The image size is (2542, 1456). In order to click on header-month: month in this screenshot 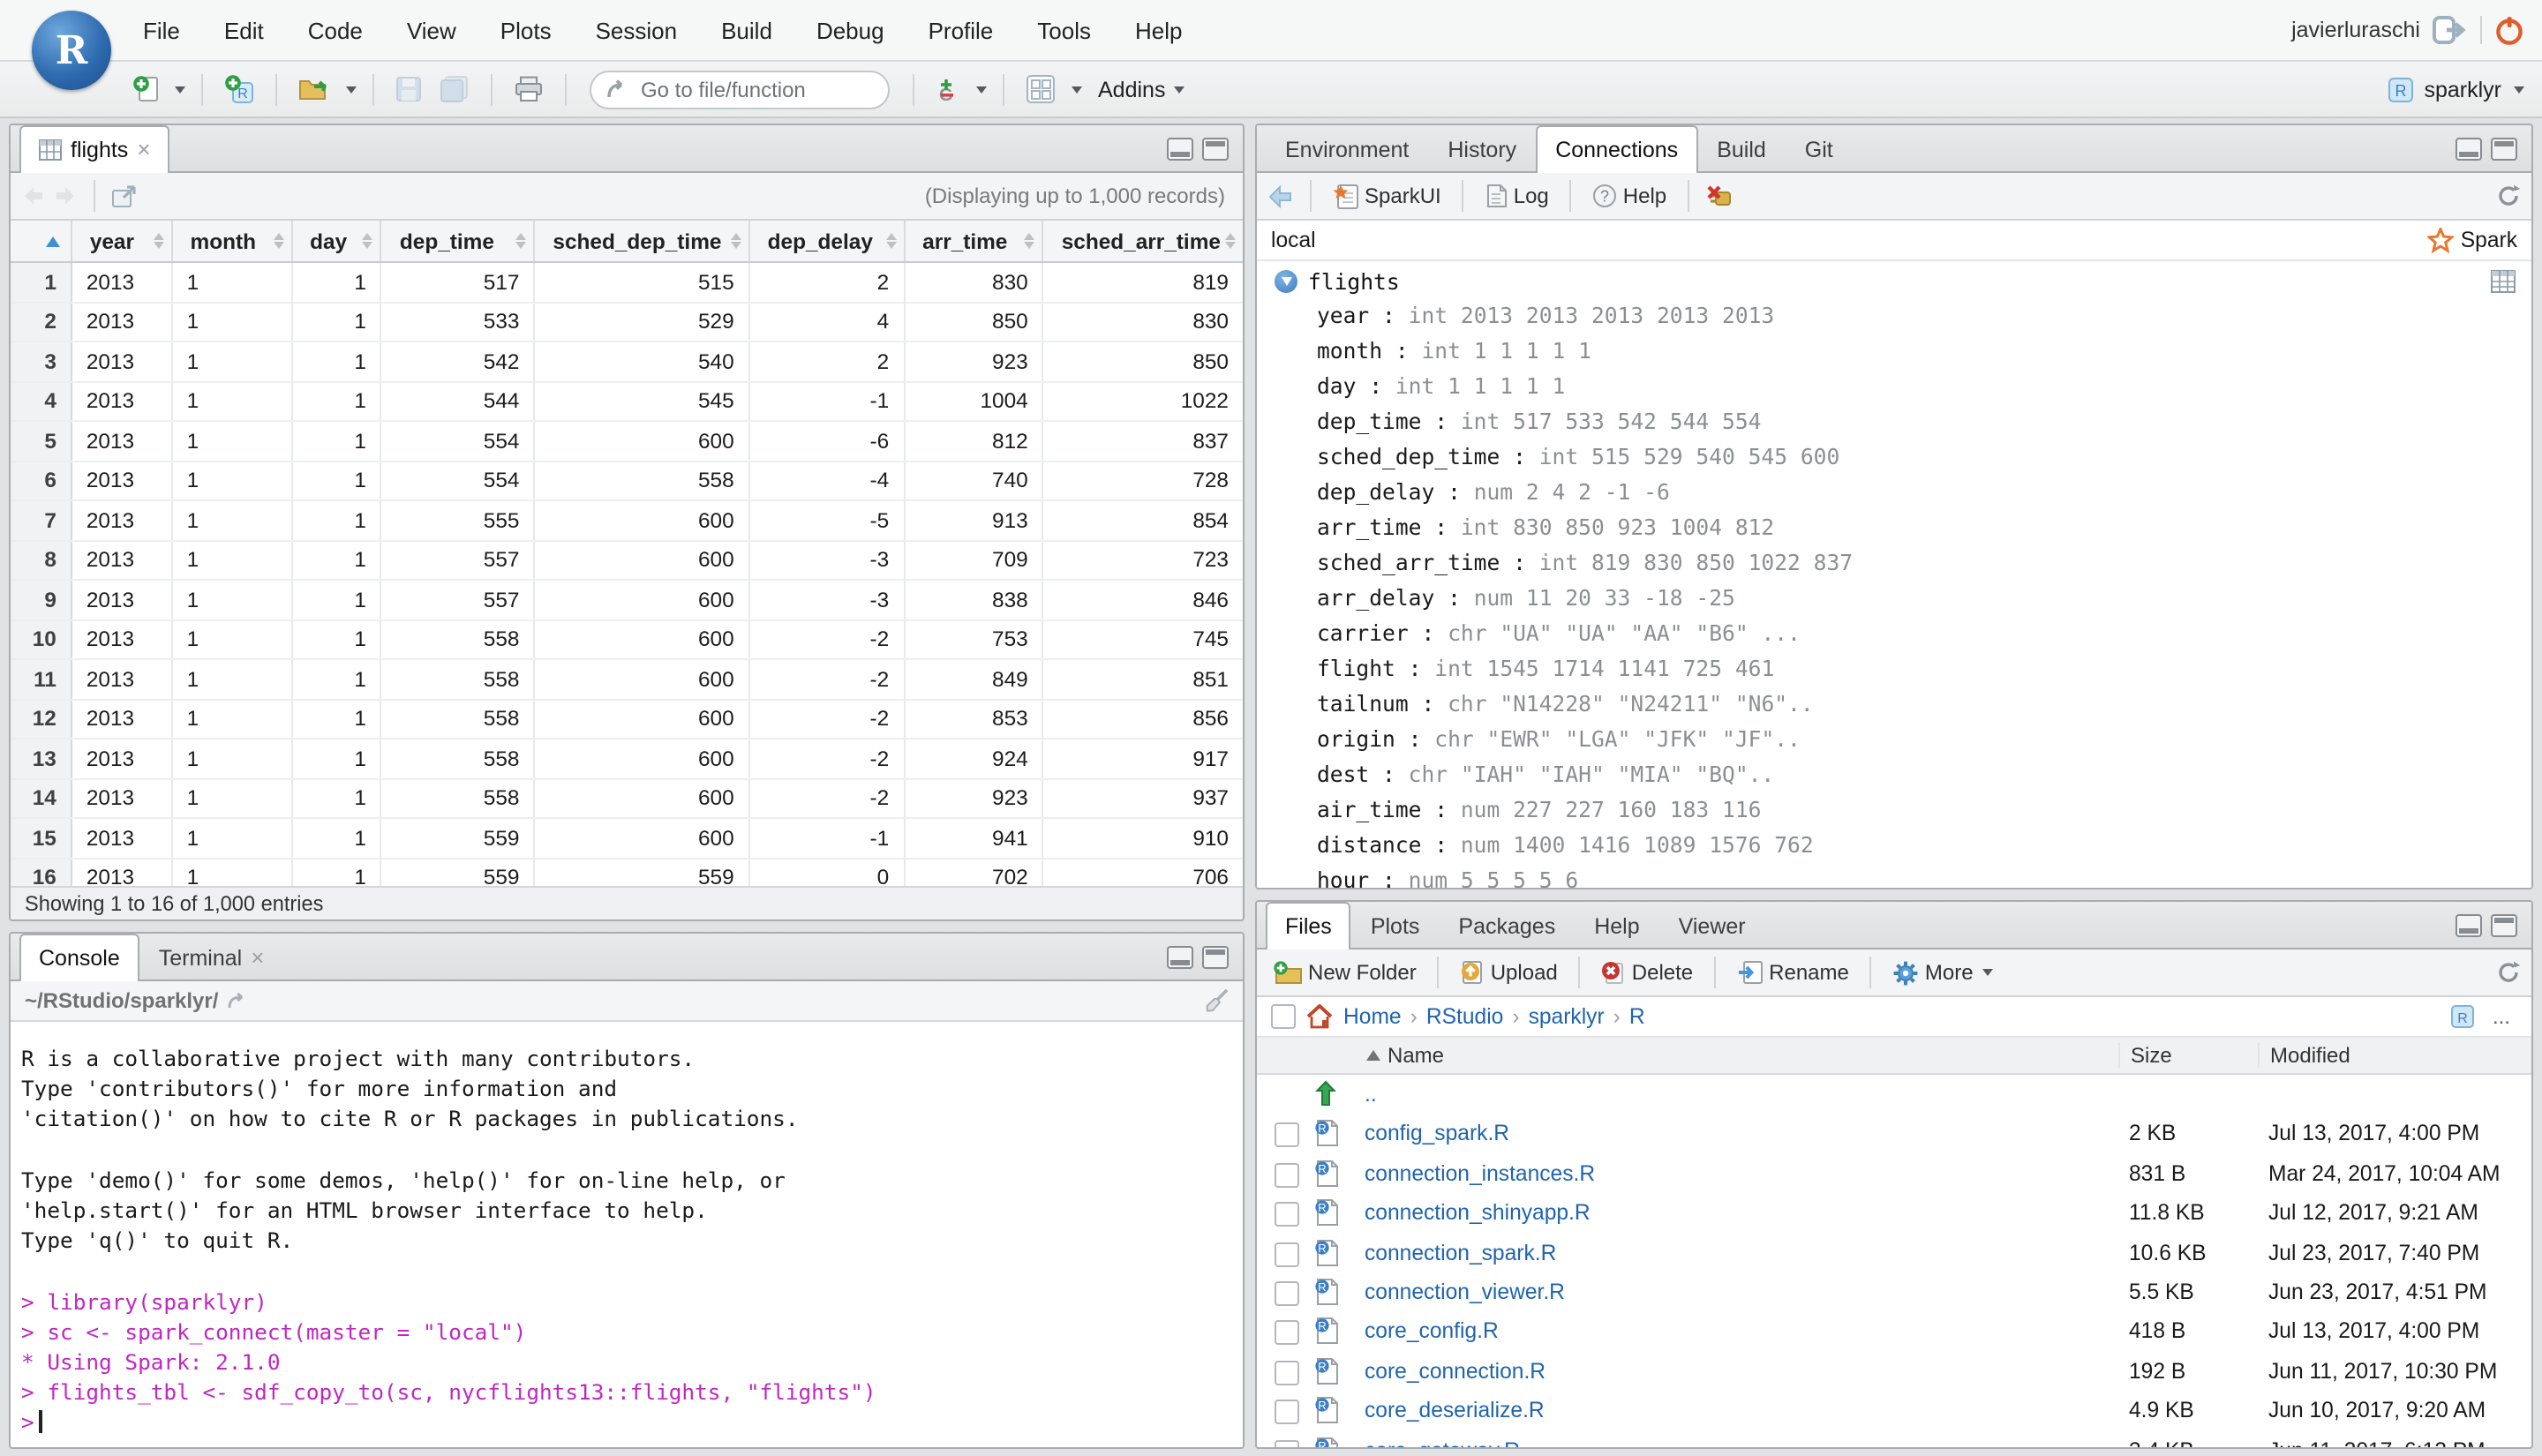, I will do `click(233, 241)`.